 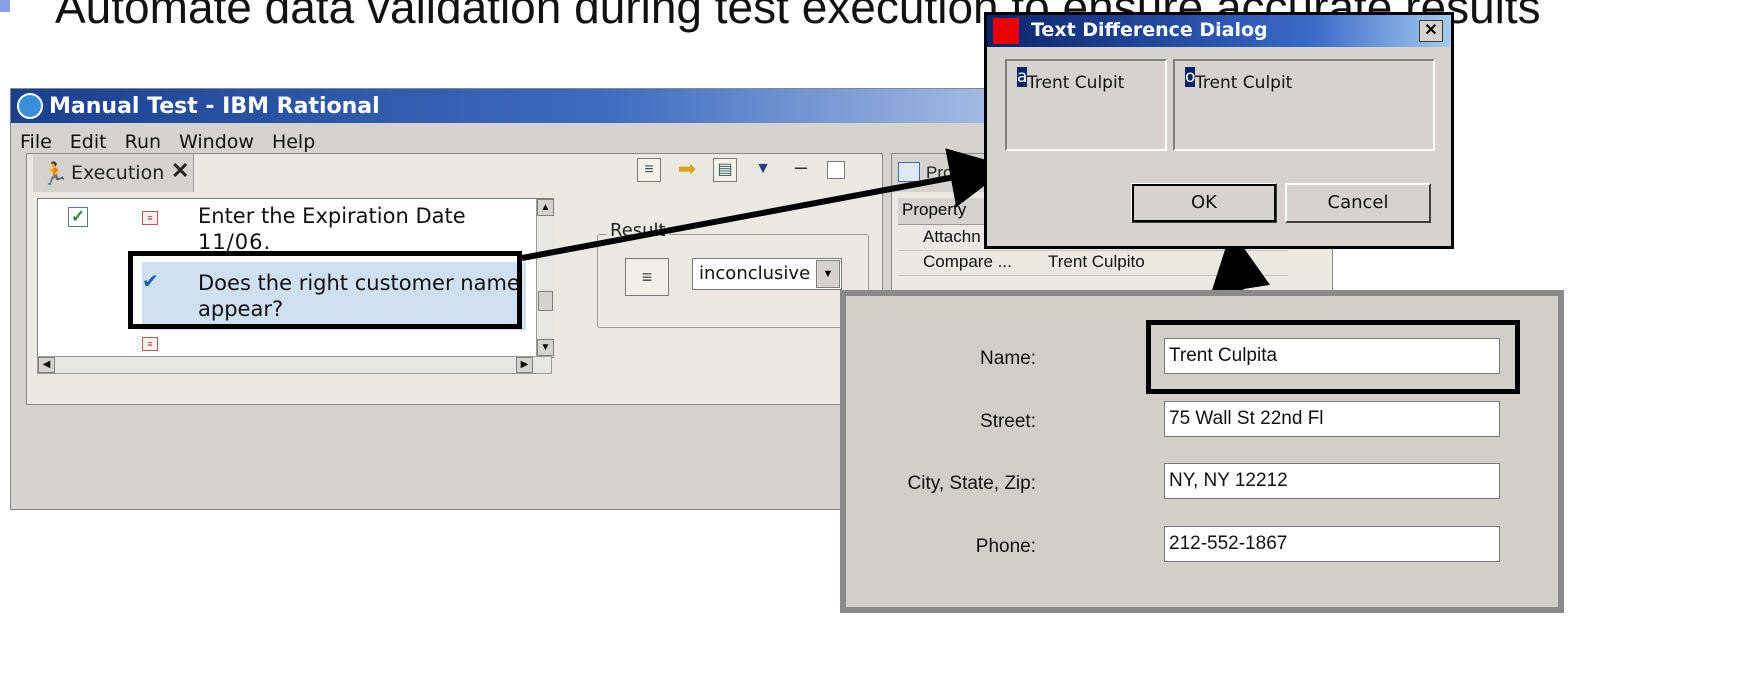 What do you see at coordinates (1332, 544) in the screenshot?
I see `phone-field: 212-552-1867` at bounding box center [1332, 544].